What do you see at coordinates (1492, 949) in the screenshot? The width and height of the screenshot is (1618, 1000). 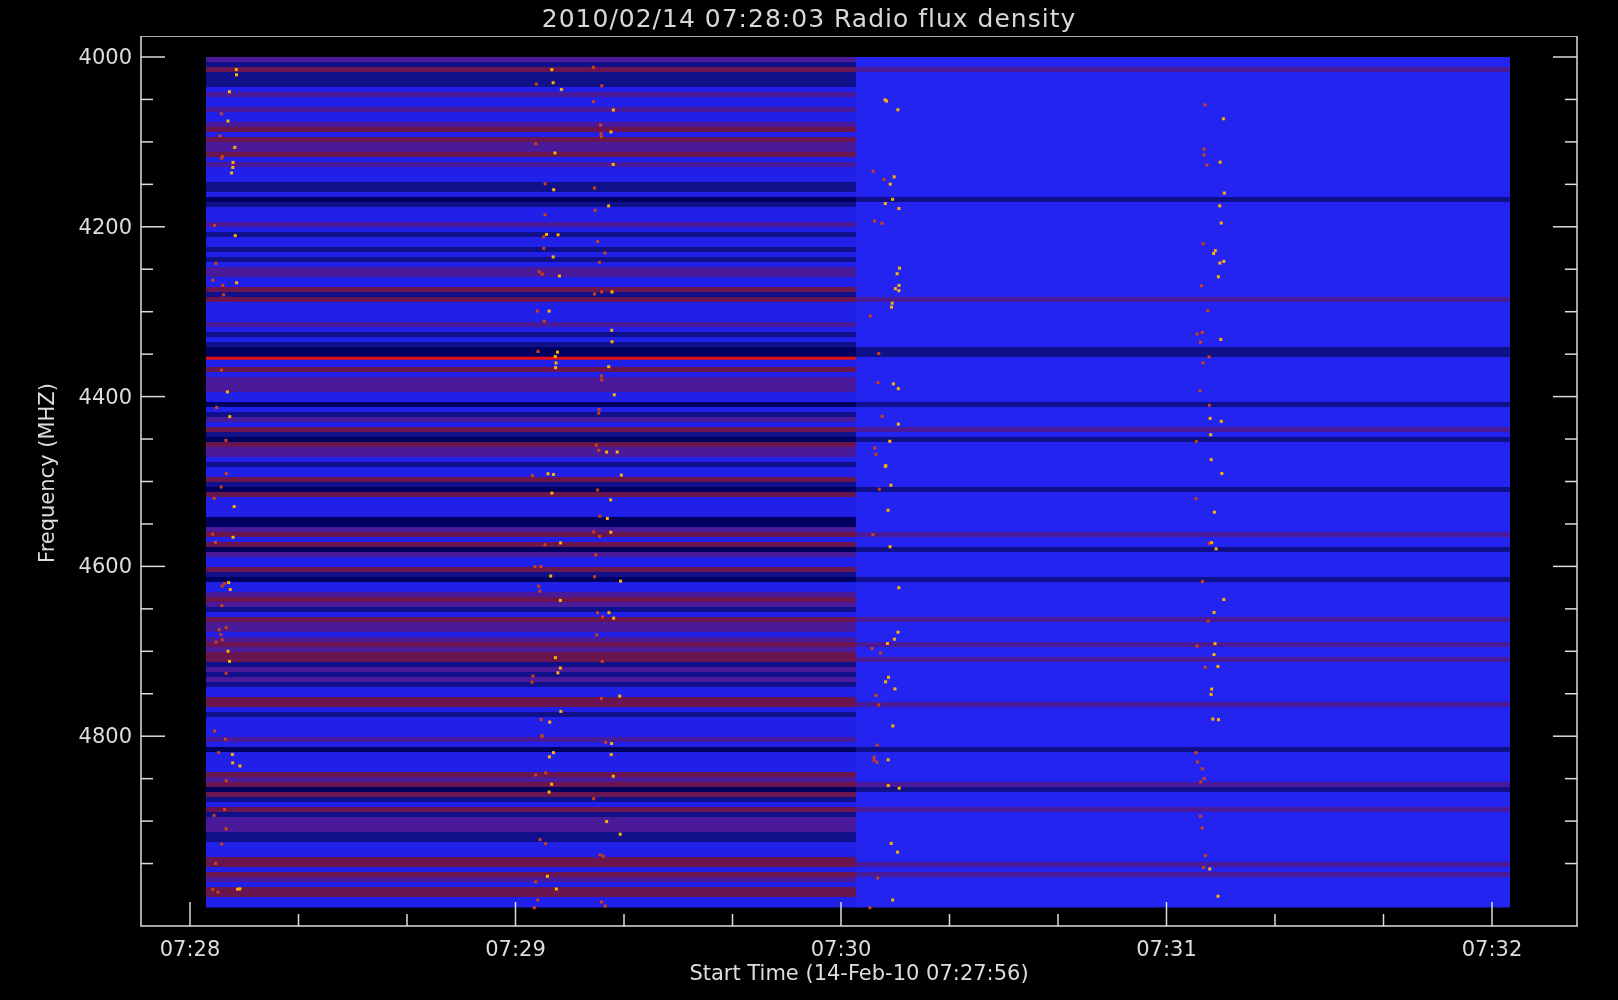 I see `x-tick-label: 07:32` at bounding box center [1492, 949].